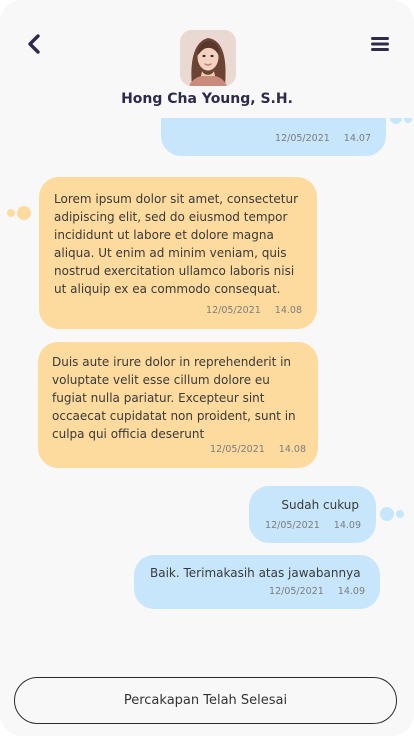  I want to click on conversation-ended-button: Percakapan Telah Selesai, so click(205, 700).